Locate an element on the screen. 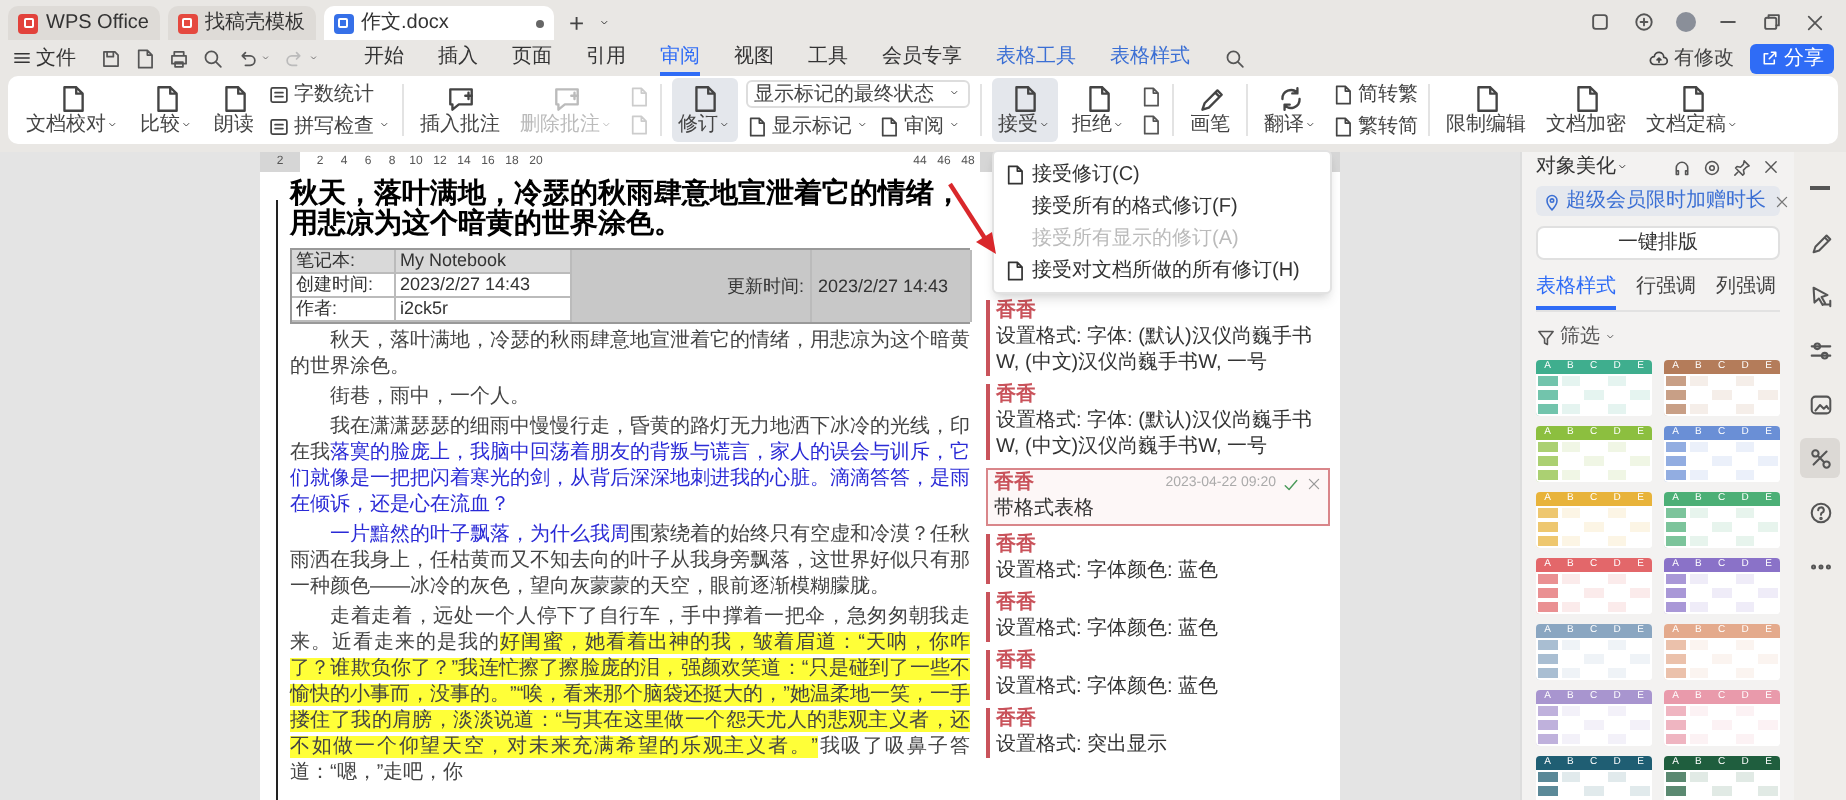 This screenshot has width=1846, height=800. comment-text: 设置格式: 突出显示 is located at coordinates (1083, 745).